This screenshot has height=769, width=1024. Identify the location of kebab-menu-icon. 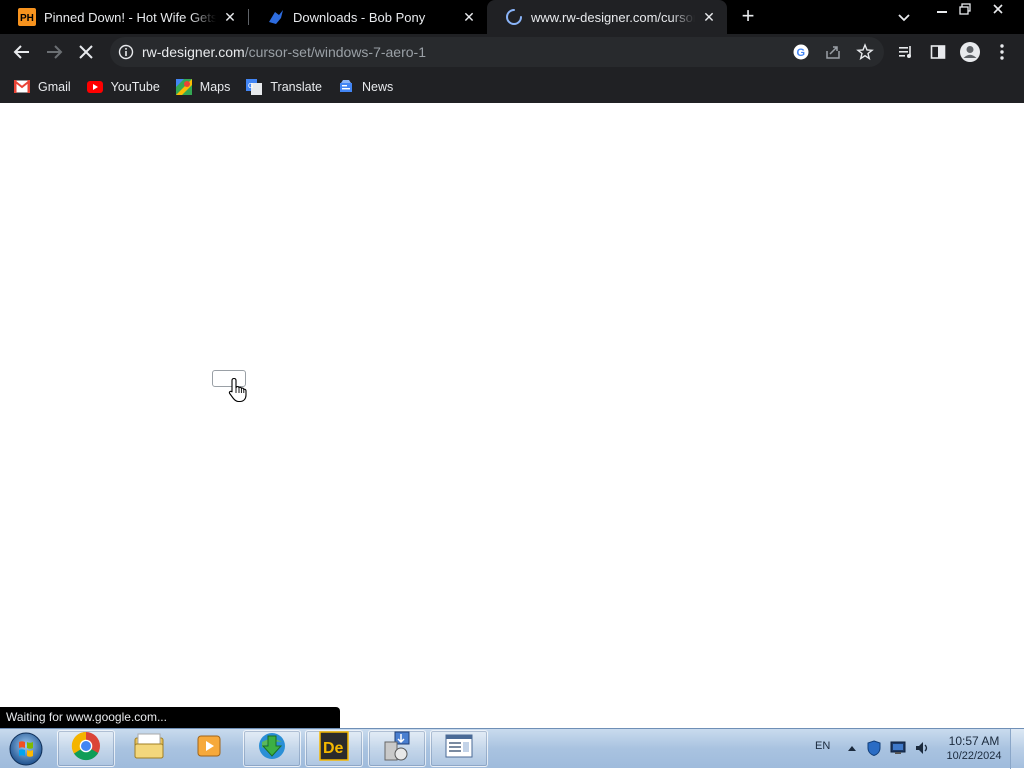
(1002, 52).